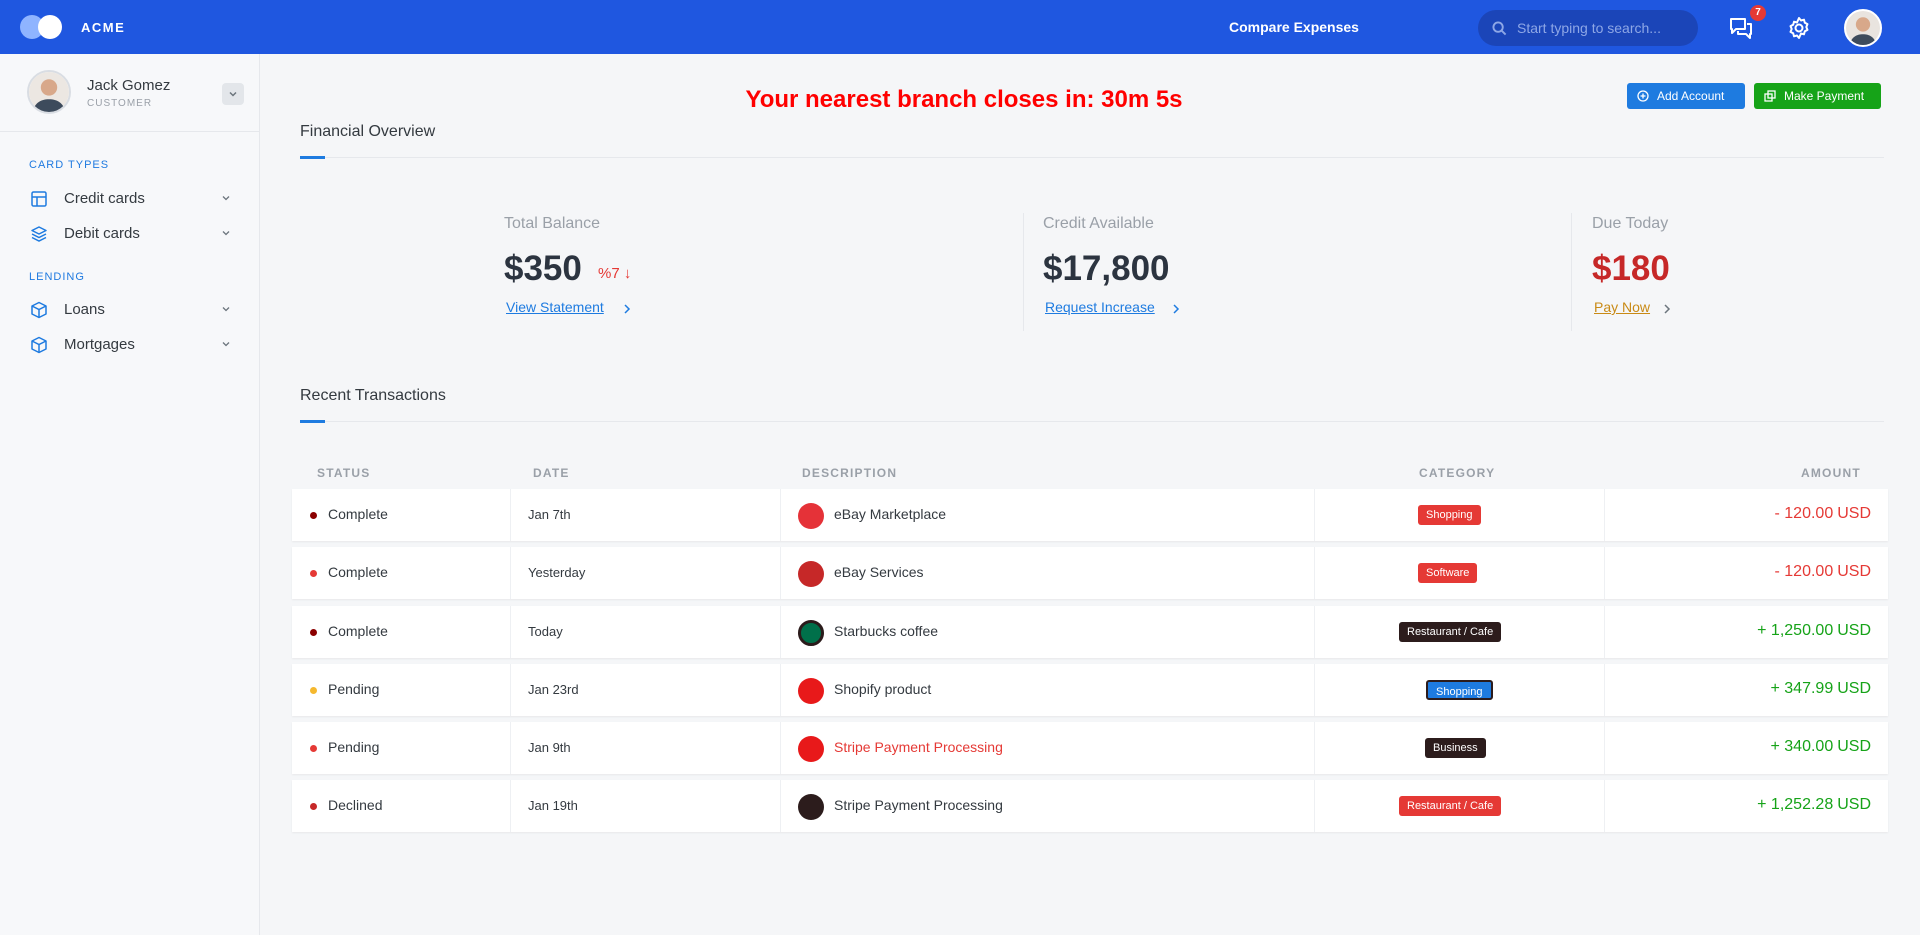 This screenshot has height=935, width=1920. I want to click on amount-text: + 1,250.00 USD, so click(1814, 631).